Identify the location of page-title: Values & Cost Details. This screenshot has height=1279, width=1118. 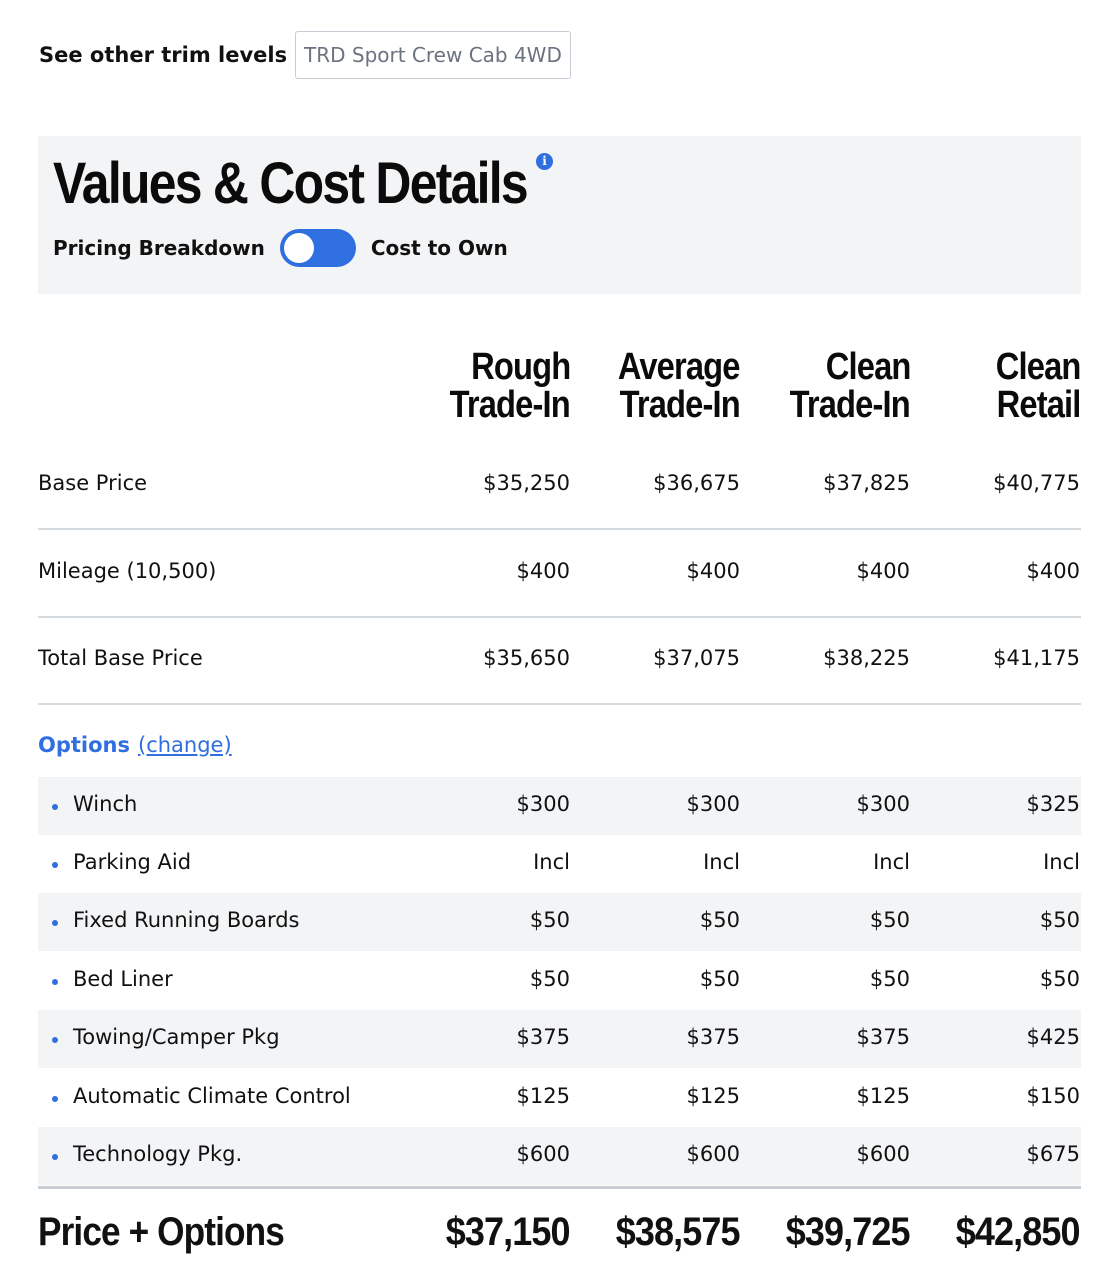
(291, 183).